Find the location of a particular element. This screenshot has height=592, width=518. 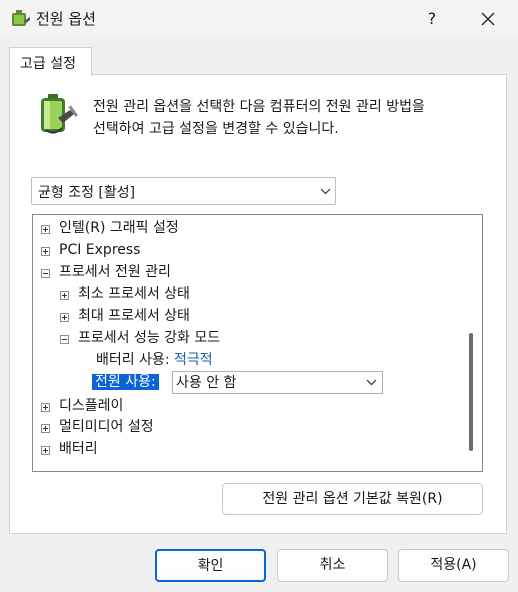

ac-setting-value: 사용 안 함 is located at coordinates (206, 383).